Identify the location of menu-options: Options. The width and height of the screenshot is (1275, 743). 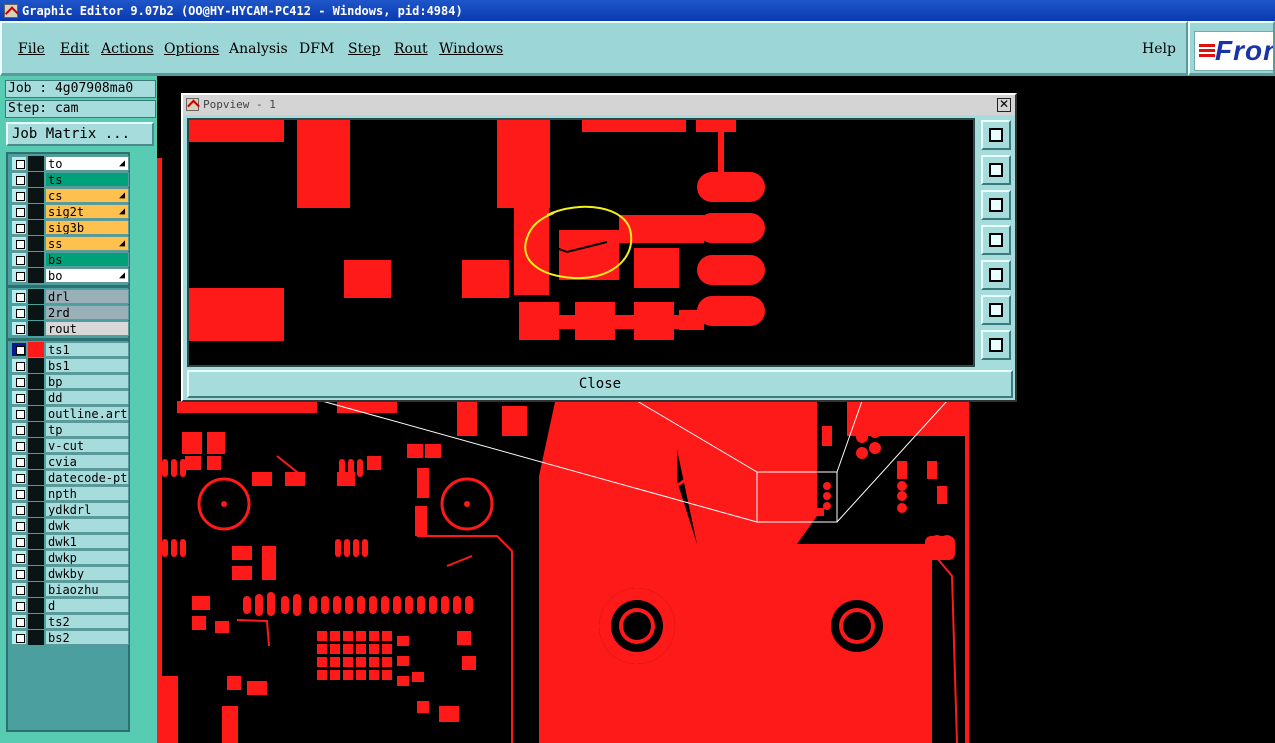
(191, 49).